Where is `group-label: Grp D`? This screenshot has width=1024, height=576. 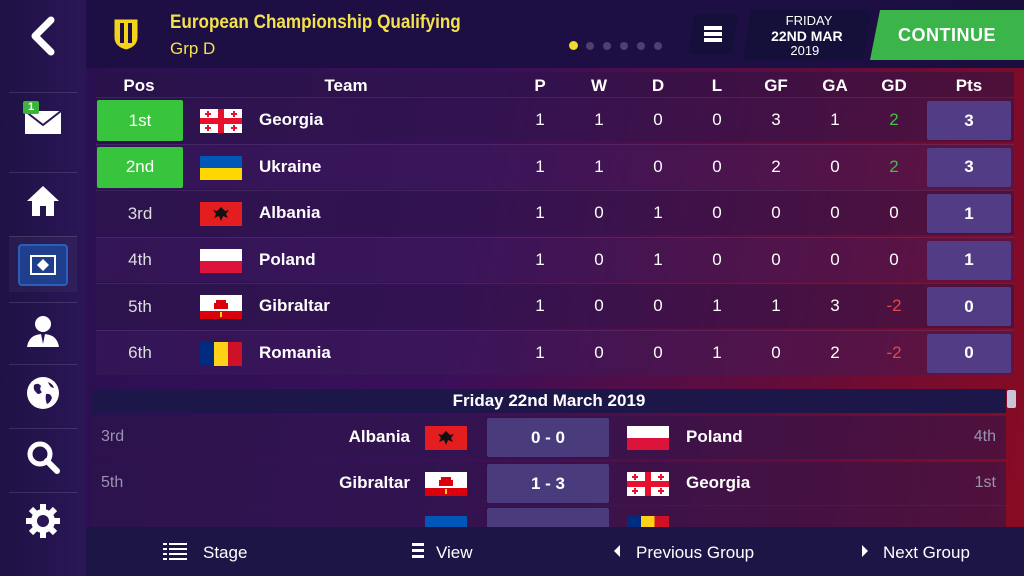 group-label: Grp D is located at coordinates (193, 48).